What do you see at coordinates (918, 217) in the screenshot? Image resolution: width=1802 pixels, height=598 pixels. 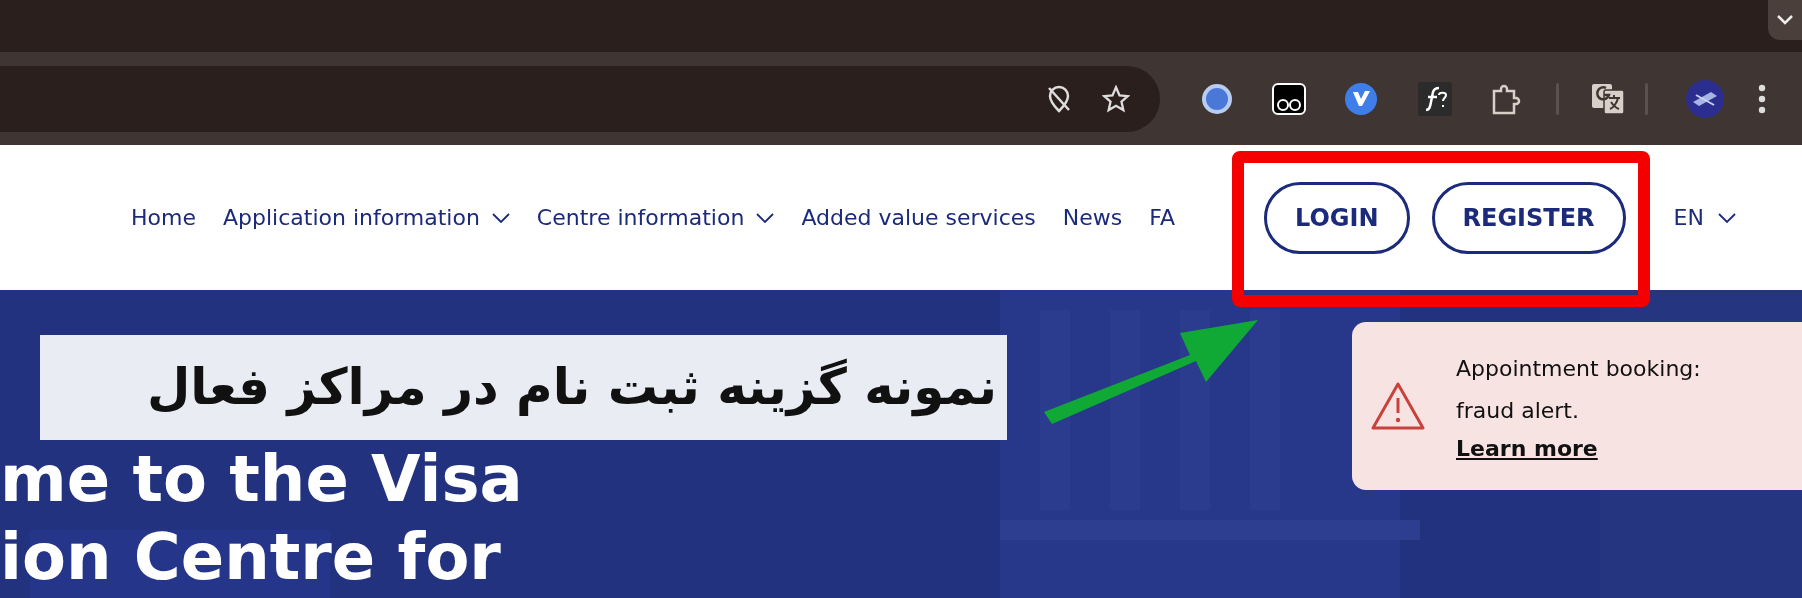 I see `nav-link: Added value services` at bounding box center [918, 217].